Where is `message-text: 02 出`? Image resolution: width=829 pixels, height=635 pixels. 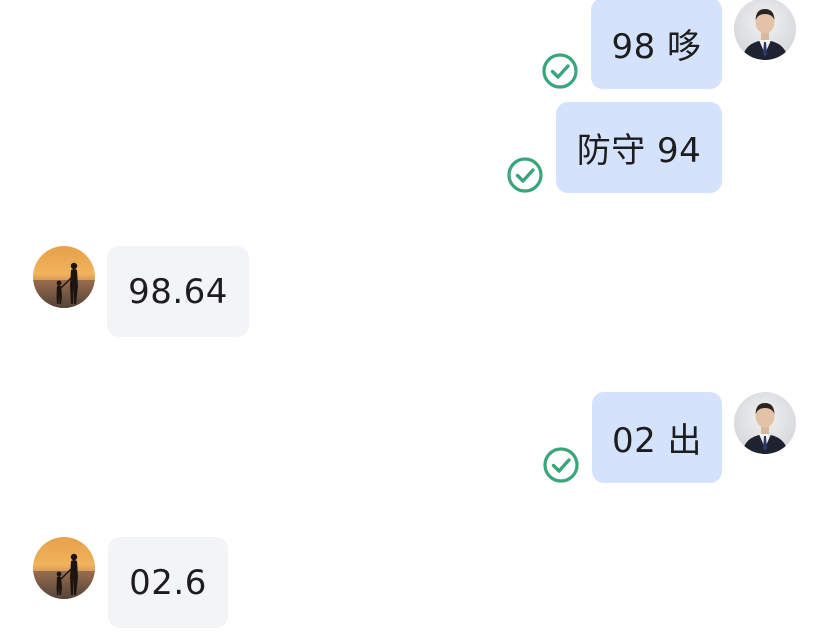
message-text: 02 出 is located at coordinates (657, 441).